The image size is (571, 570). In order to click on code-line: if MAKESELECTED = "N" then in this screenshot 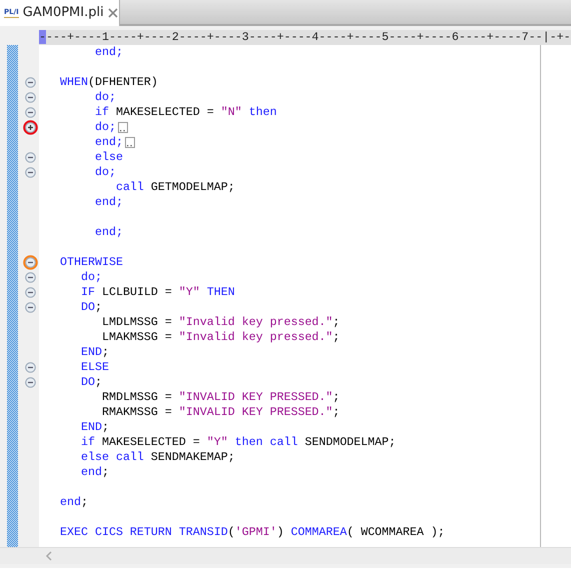, I will do `click(185, 112)`.